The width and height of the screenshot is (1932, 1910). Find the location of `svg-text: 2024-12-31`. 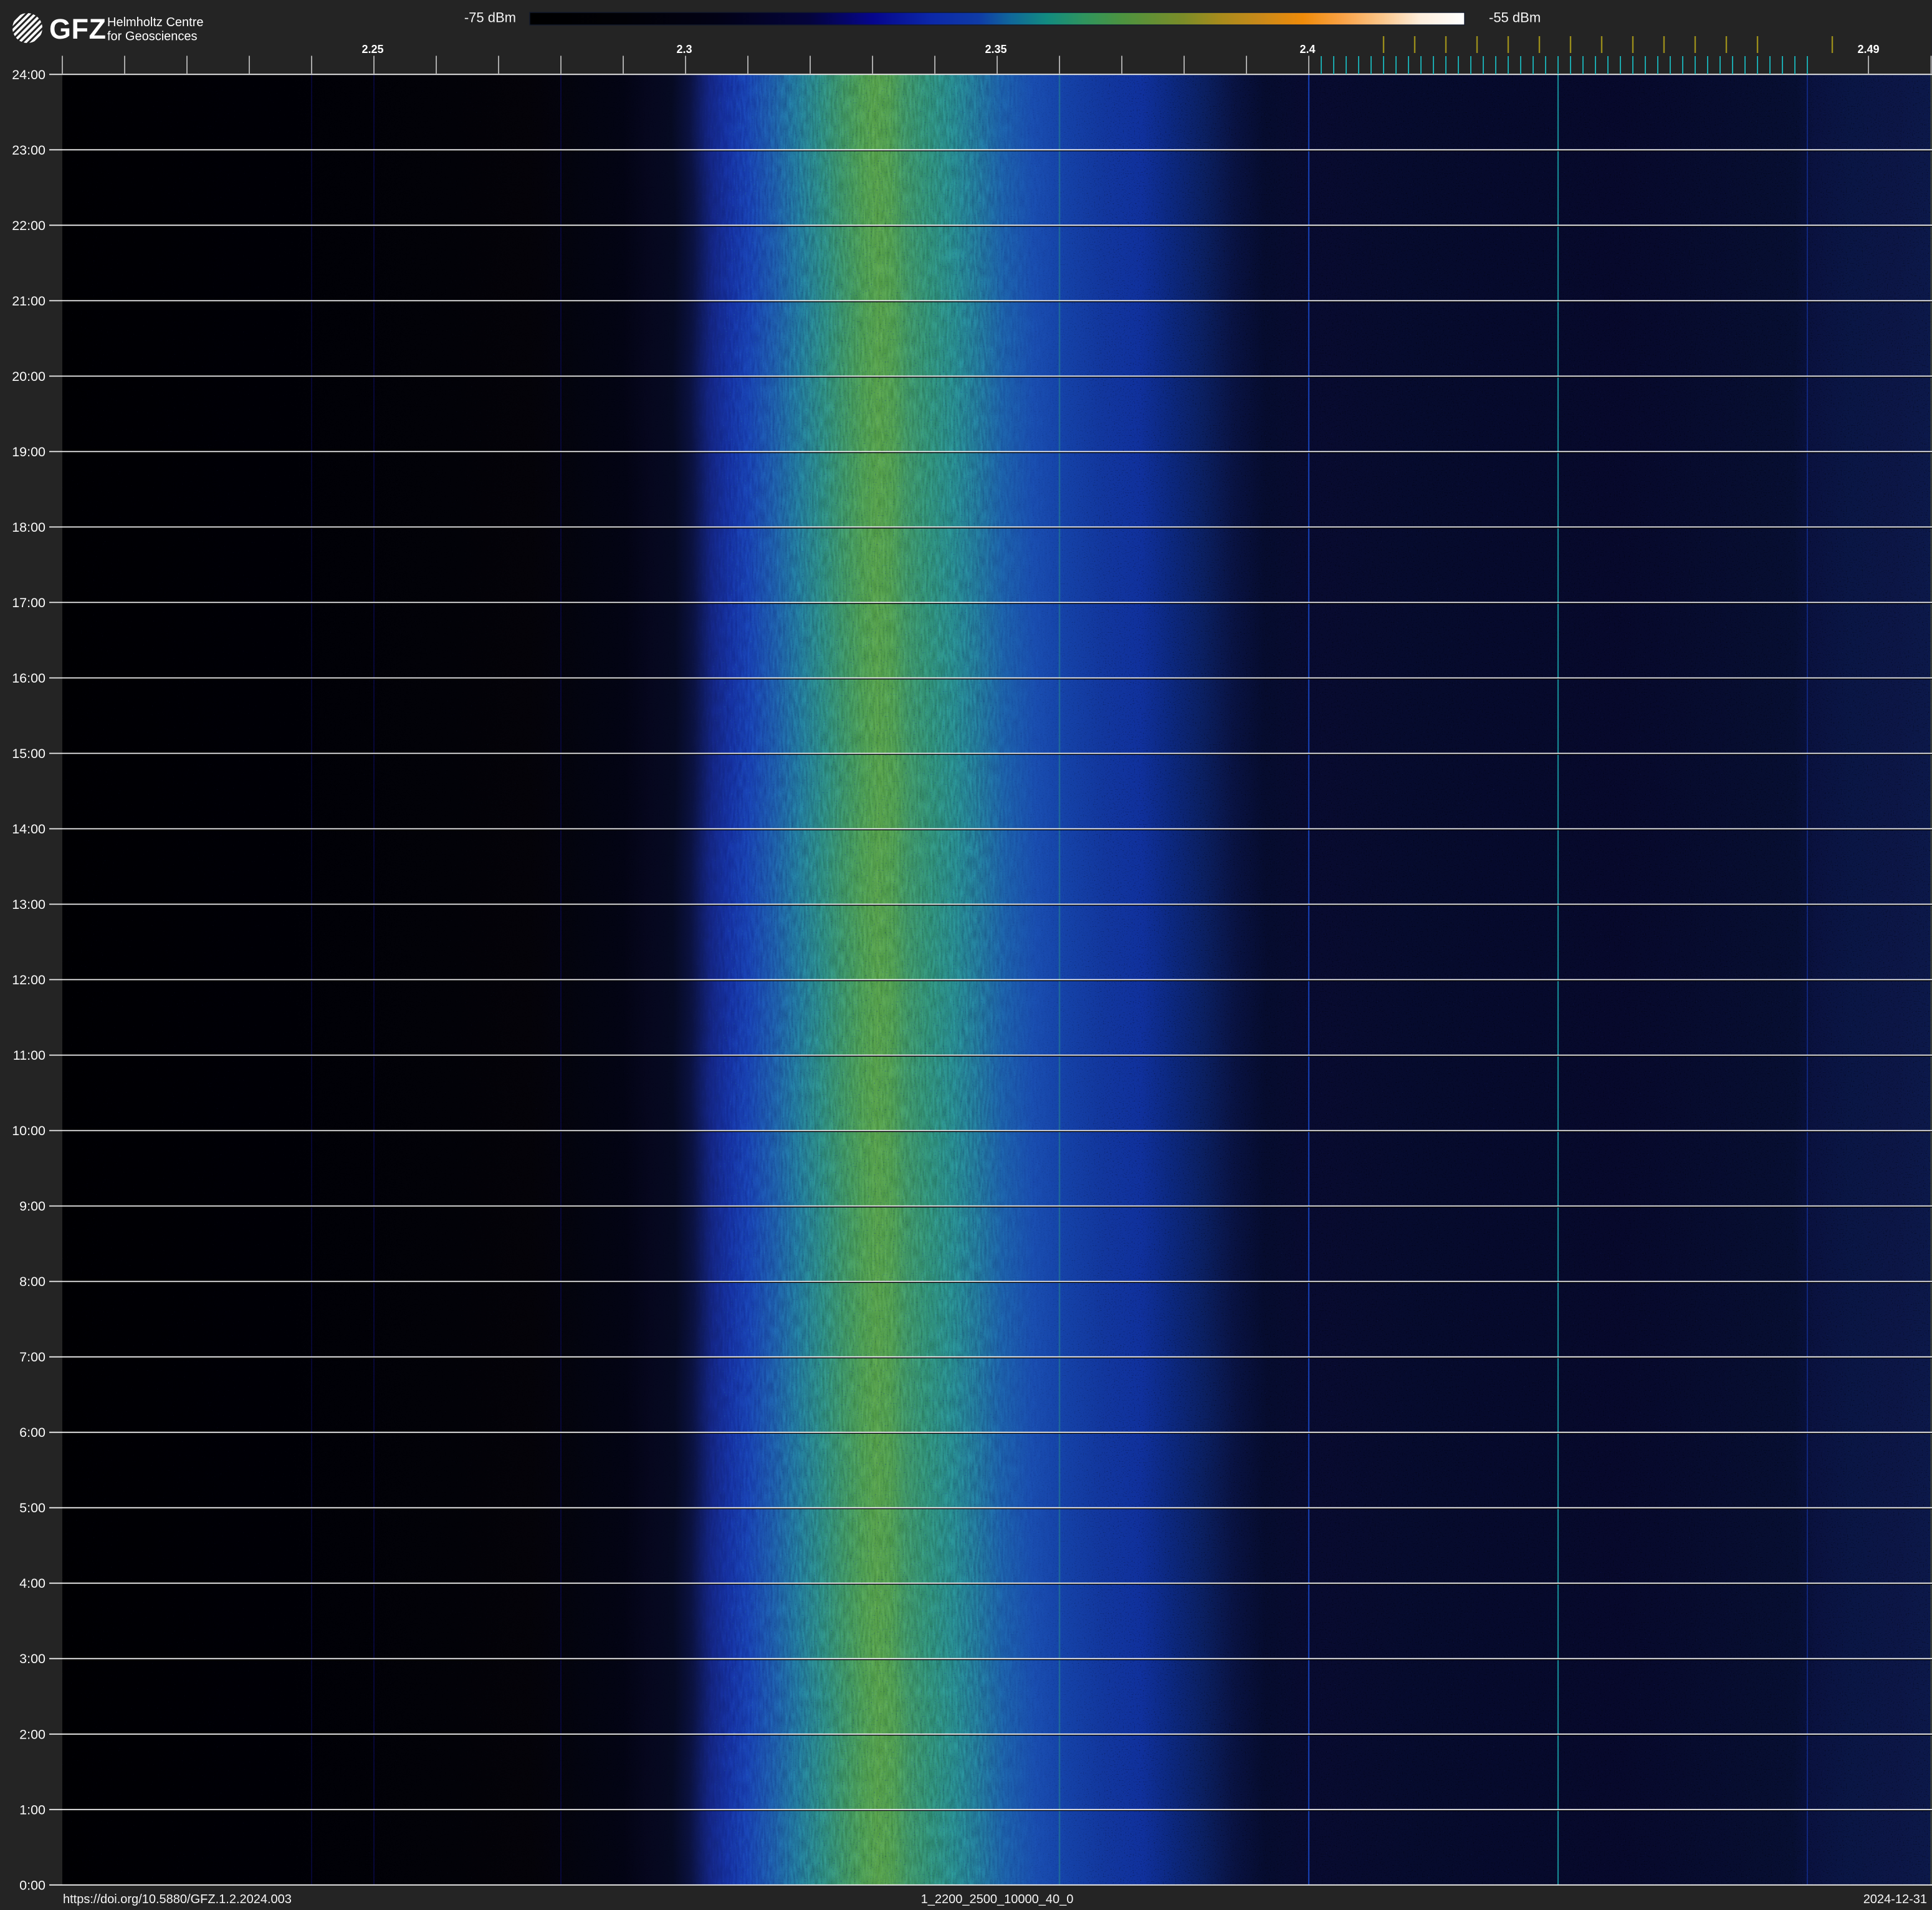

svg-text: 2024-12-31 is located at coordinates (1895, 1899).